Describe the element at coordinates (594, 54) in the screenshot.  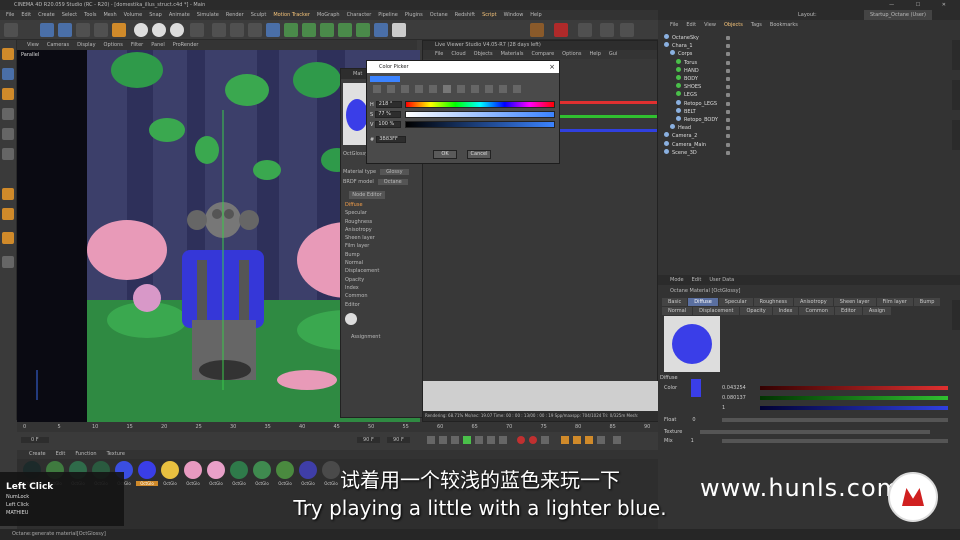
I see `lv-menu-help: Help` at that location.